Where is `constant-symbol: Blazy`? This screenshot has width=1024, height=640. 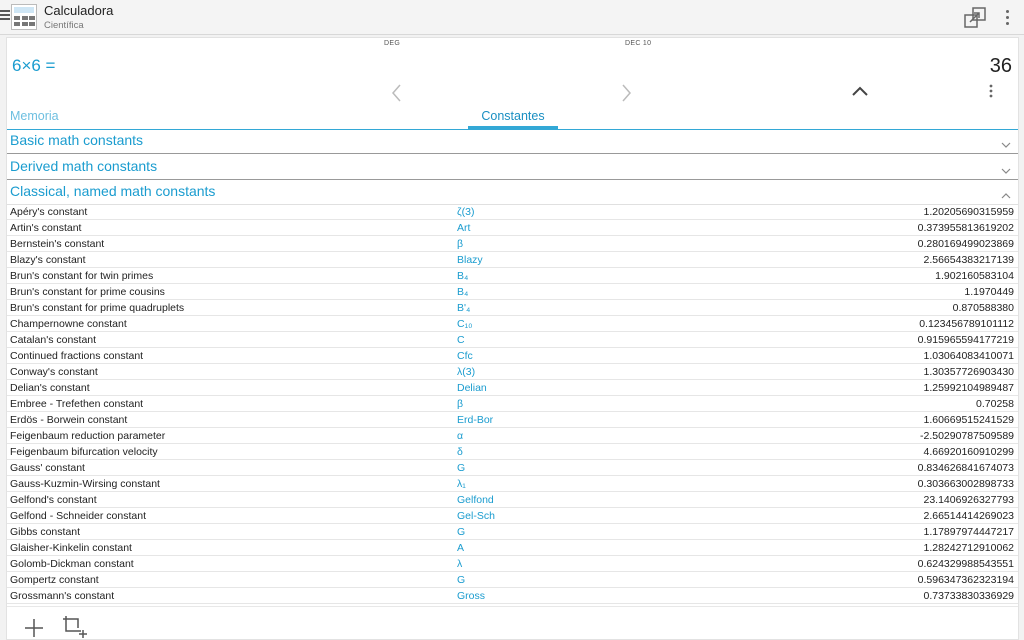
constant-symbol: Blazy is located at coordinates (470, 260).